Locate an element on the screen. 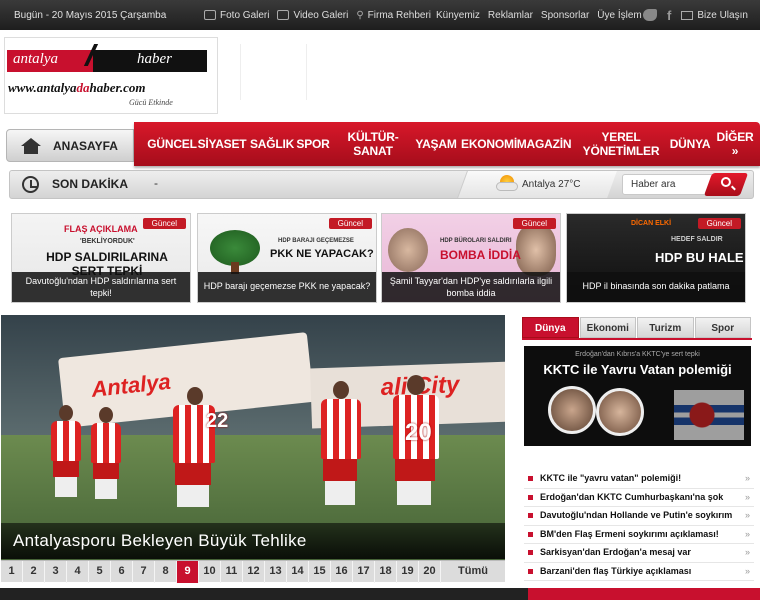 Image resolution: width=760 pixels, height=600 pixels. nav-item-diger: DİĞER » is located at coordinates (735, 144).